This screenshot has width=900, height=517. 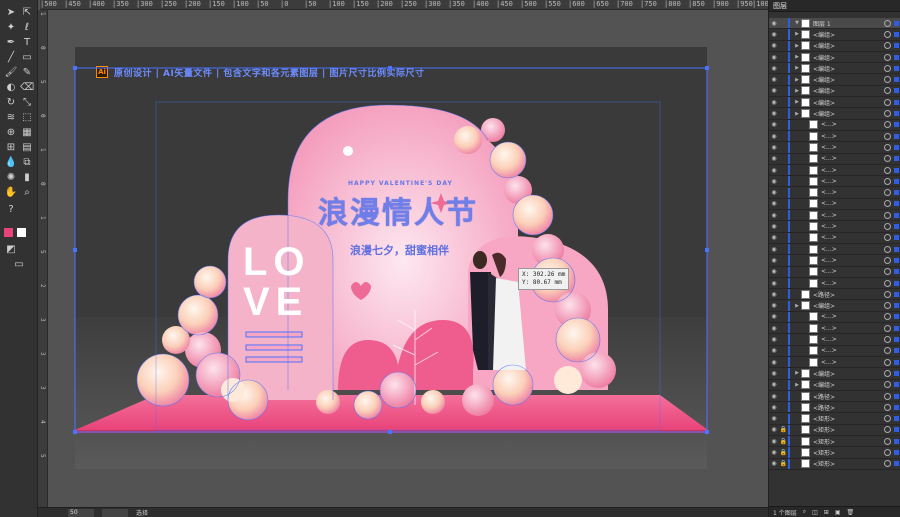 I want to click on perspective-grid-icon: ▦, so click(x=27, y=133).